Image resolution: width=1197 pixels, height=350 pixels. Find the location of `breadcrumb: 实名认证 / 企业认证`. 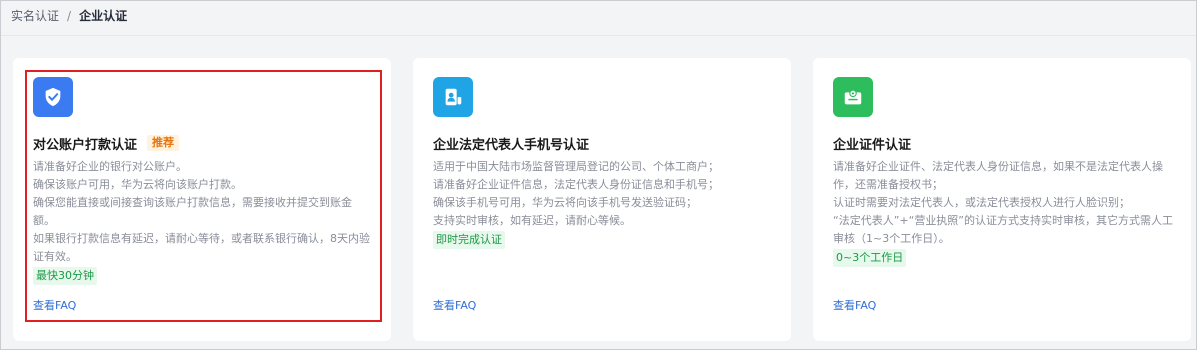

breadcrumb: 实名认证 / 企业认证 is located at coordinates (69, 16).